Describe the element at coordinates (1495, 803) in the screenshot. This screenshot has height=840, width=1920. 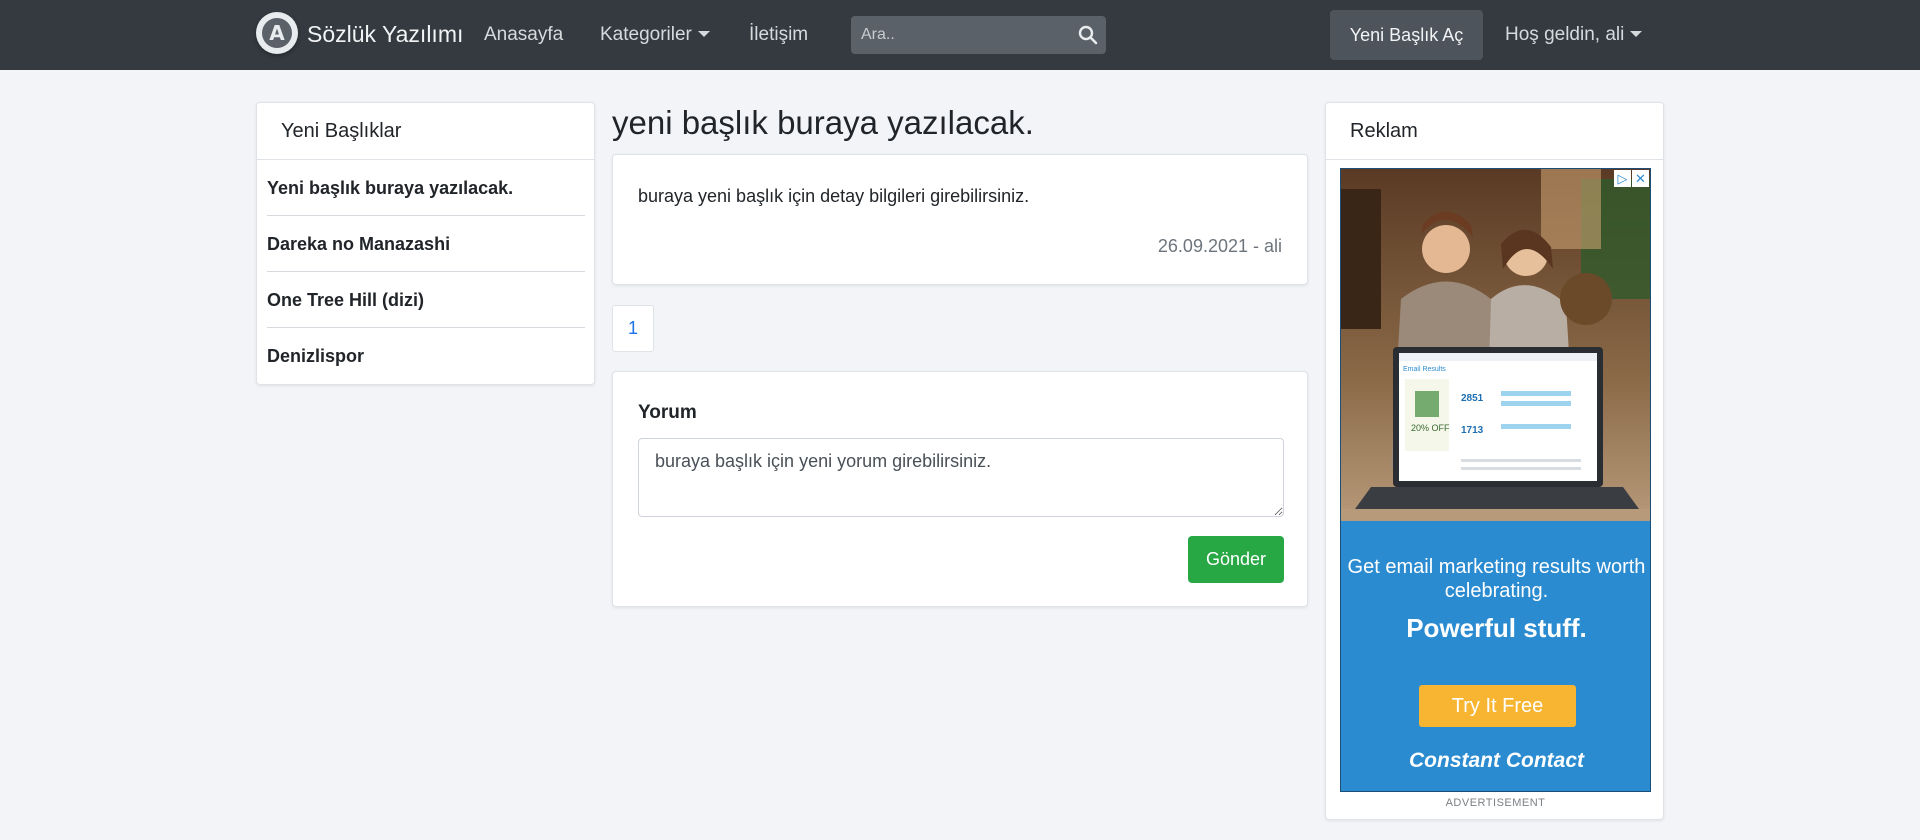
I see `ad-caption: ADVERTISEMENT` at that location.